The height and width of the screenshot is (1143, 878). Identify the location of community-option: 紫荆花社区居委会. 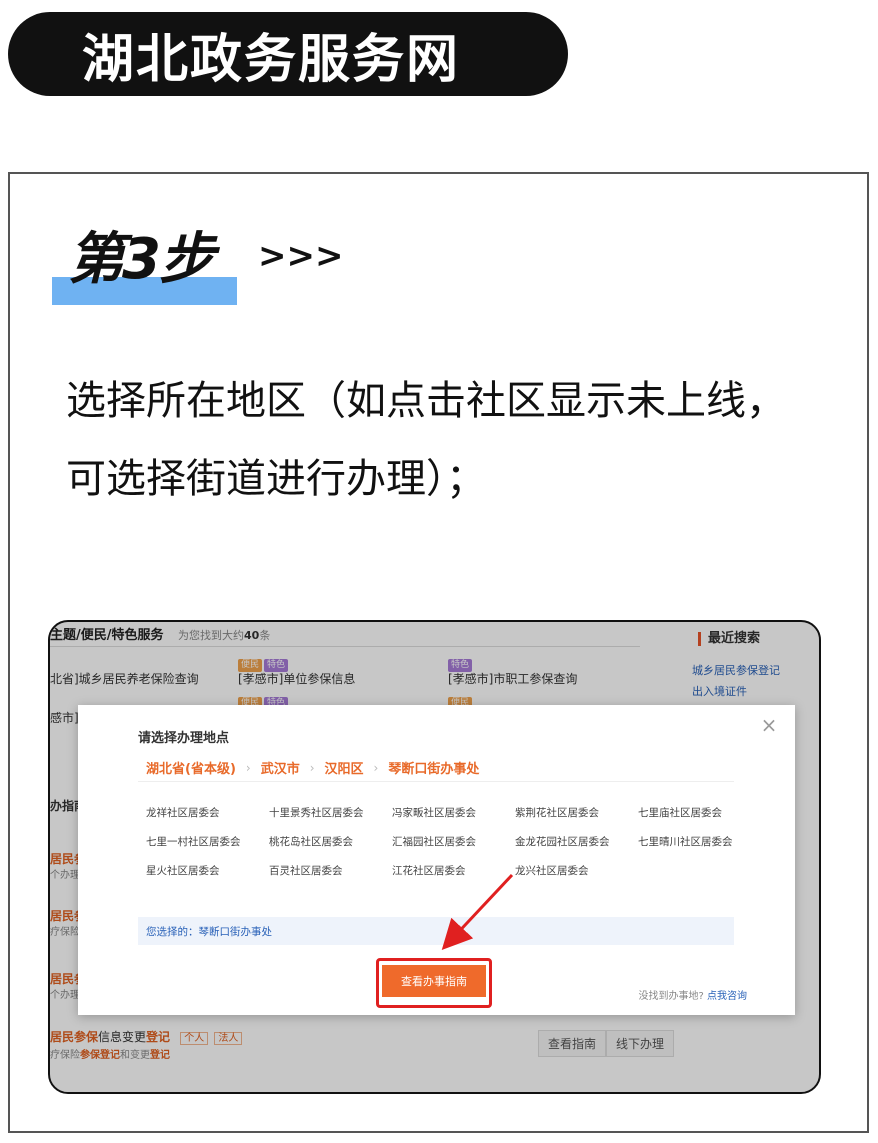
(576, 812).